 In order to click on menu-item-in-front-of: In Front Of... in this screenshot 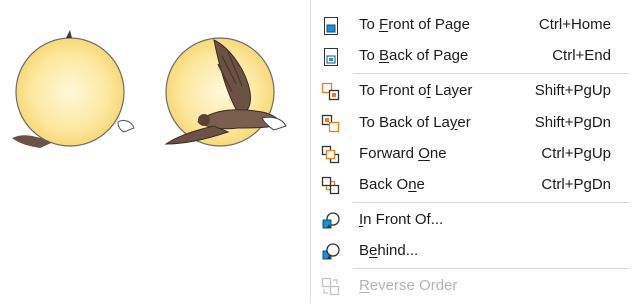, I will do `click(472, 220)`.